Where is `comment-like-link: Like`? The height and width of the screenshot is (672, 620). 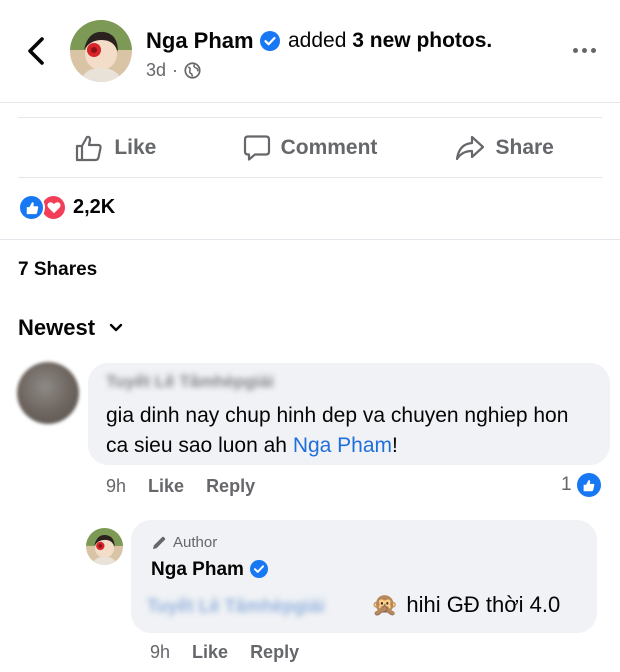 comment-like-link: Like is located at coordinates (166, 486).